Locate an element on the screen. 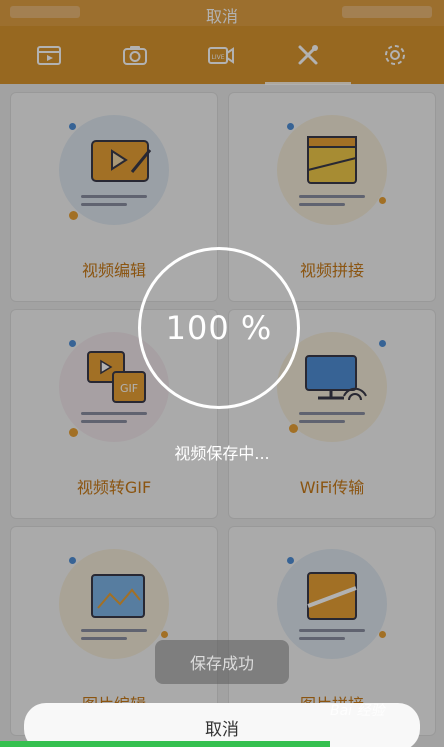  progress-percent: 100 % is located at coordinates (219, 328).